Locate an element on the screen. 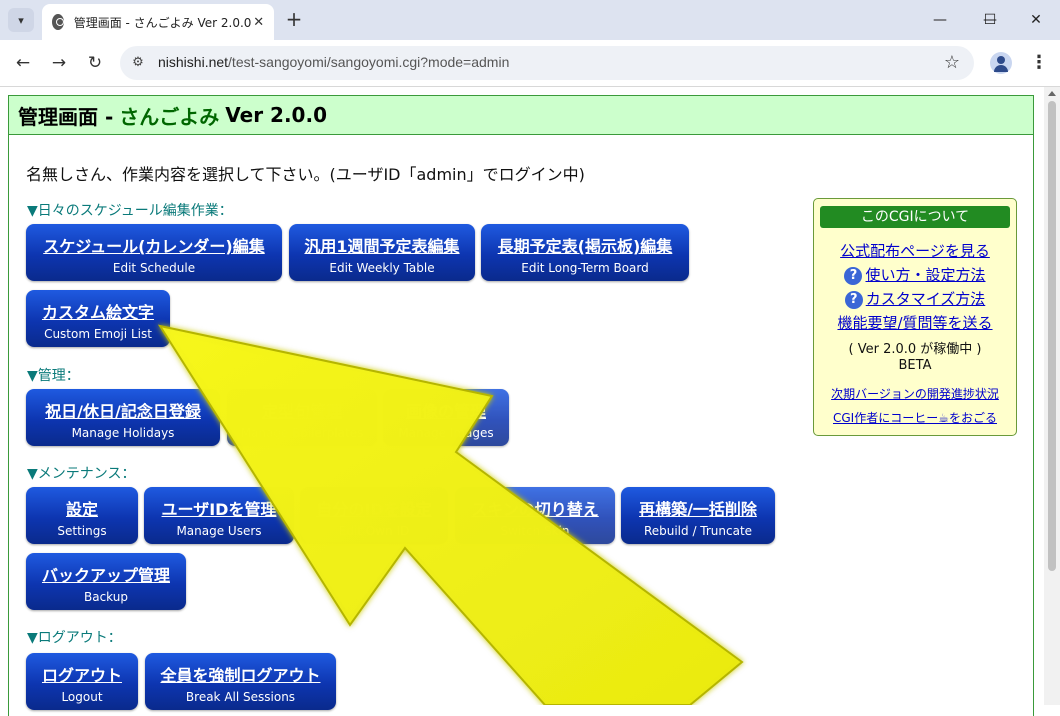  custom-emoji-button: カスタム絵文字 Custom Emoji List is located at coordinates (98, 318).